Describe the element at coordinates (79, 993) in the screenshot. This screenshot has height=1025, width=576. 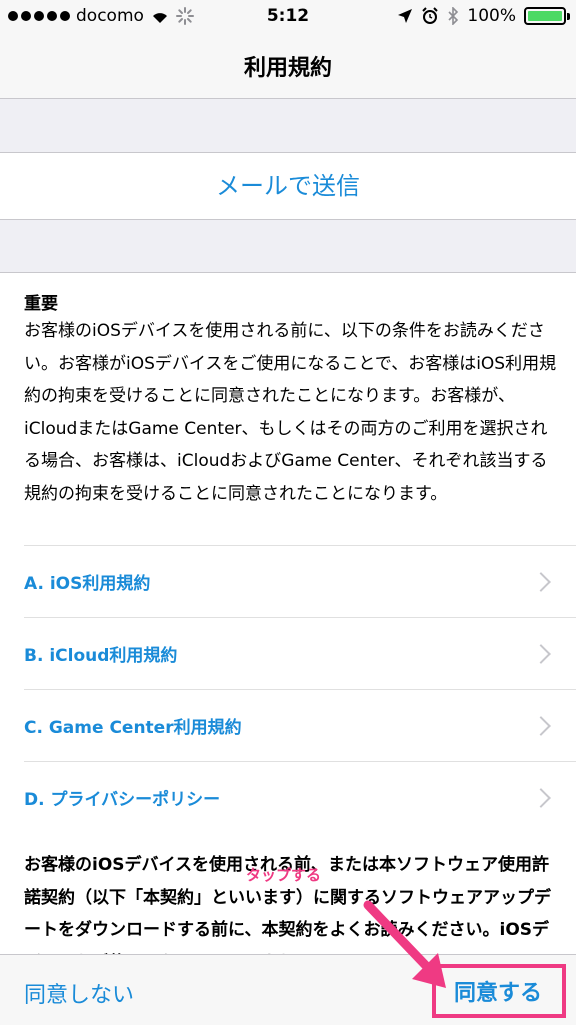
I see `disagree-button: 同意しない` at that location.